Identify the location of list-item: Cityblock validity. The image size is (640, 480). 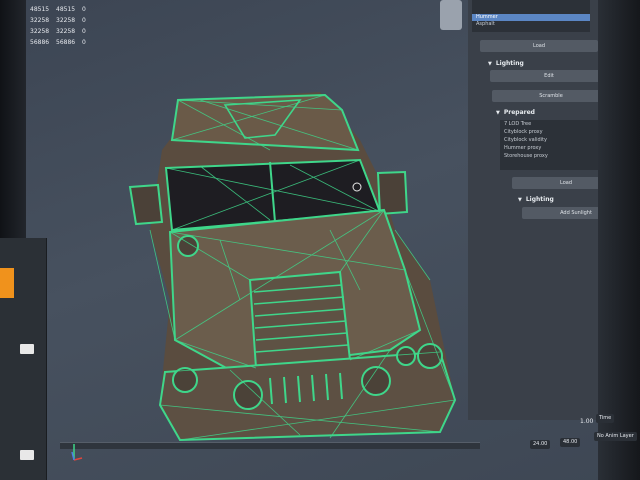
(556, 140).